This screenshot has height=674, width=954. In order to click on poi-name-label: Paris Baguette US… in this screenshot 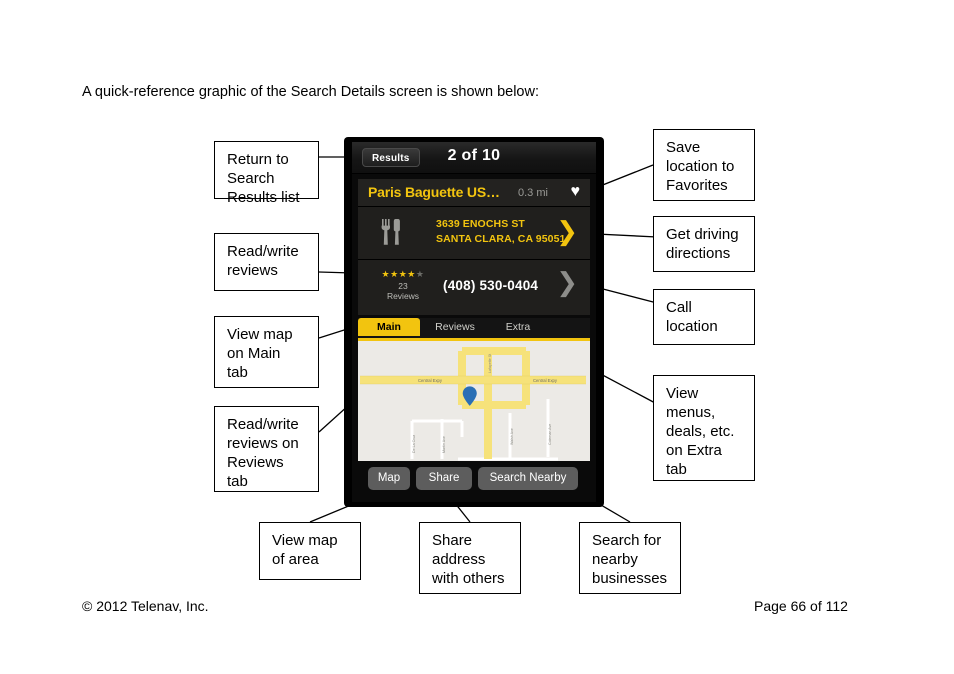, I will do `click(434, 192)`.